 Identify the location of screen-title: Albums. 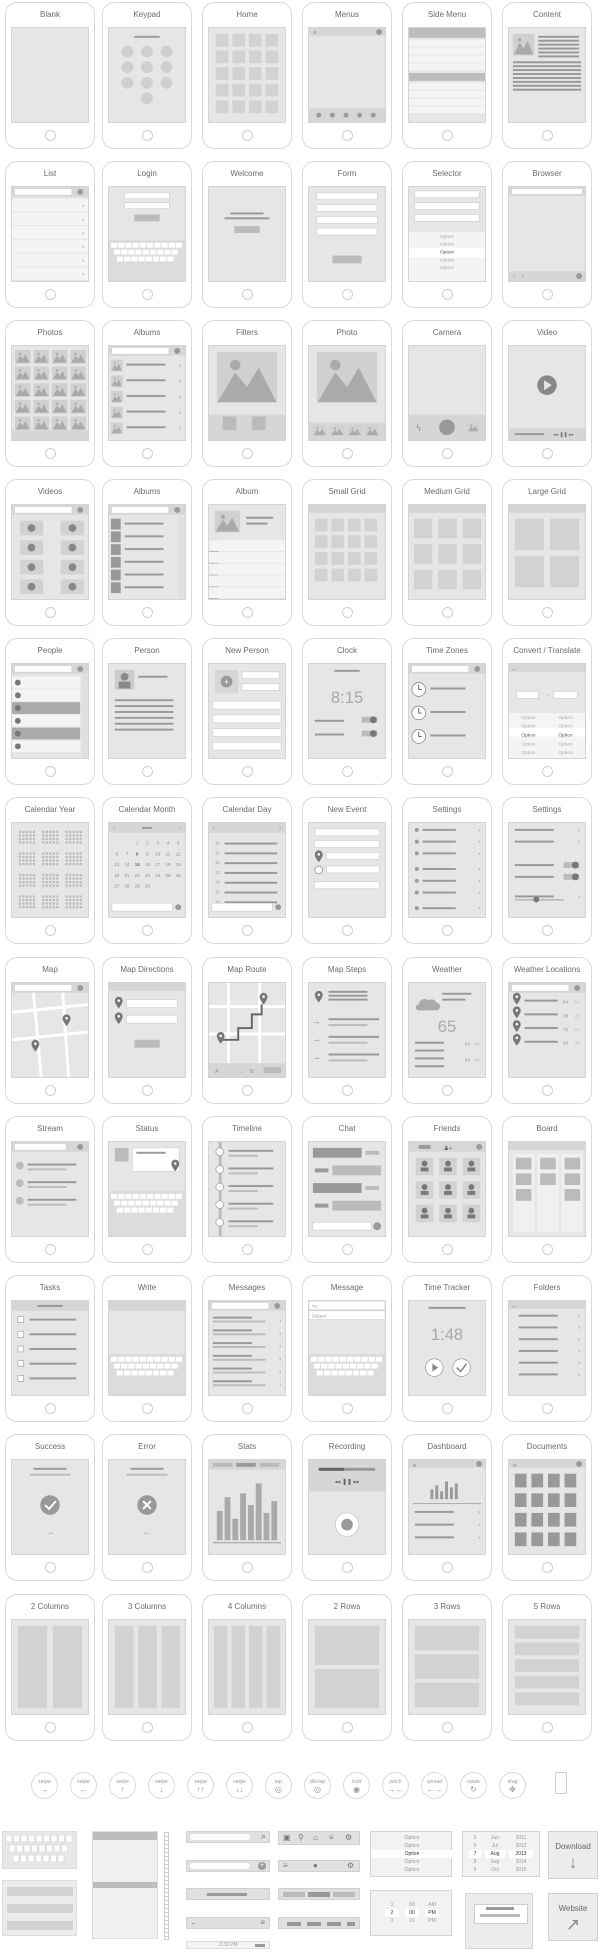
(147, 332).